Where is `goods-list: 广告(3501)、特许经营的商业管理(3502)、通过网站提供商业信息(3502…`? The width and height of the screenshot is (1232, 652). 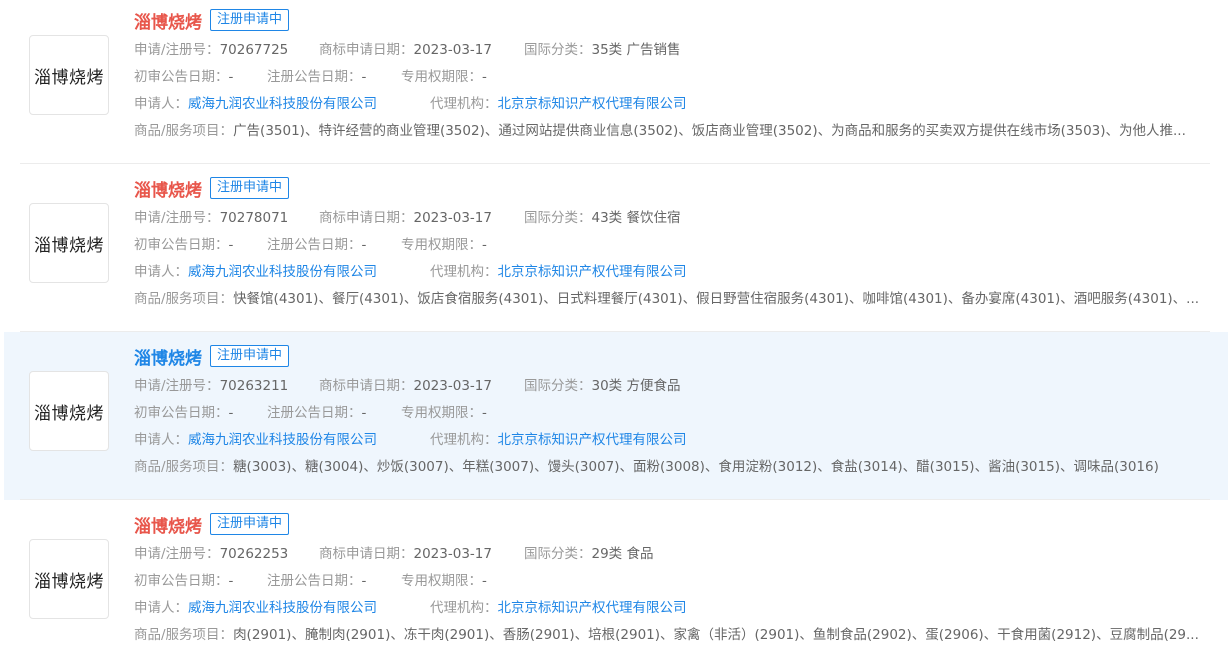 goods-list: 广告(3501)、特许经营的商业管理(3502)、通过网站提供商业信息(3502… is located at coordinates (709, 131).